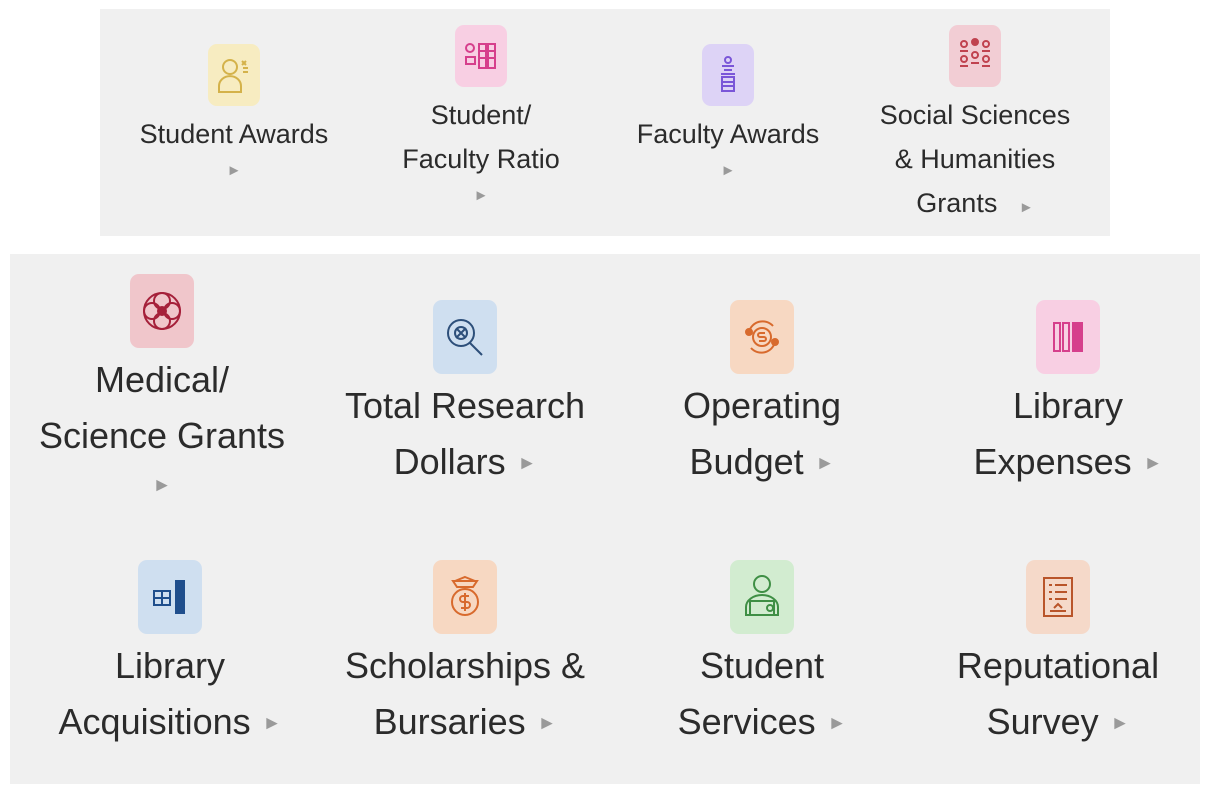  What do you see at coordinates (234, 134) in the screenshot?
I see `tile-label: Student Awards` at bounding box center [234, 134].